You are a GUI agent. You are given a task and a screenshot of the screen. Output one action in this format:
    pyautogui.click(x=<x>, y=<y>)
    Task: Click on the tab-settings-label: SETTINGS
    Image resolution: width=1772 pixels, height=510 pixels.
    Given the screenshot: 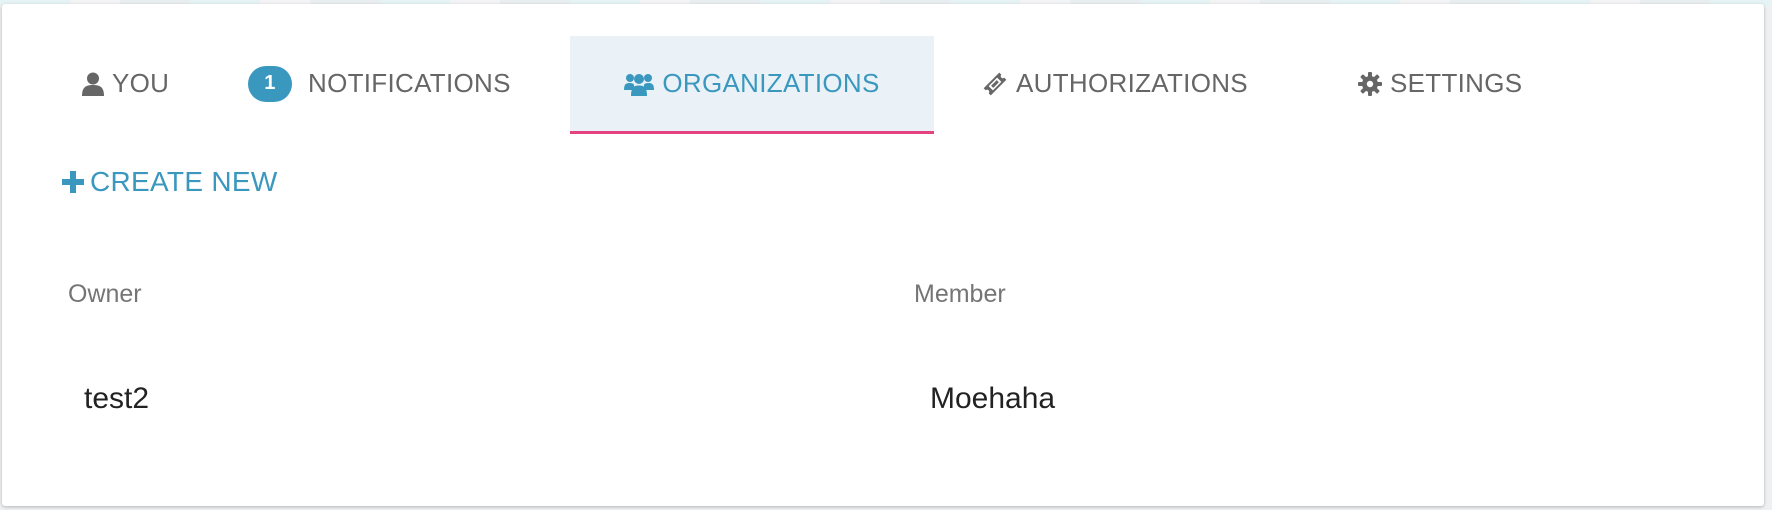 What is the action you would take?
    pyautogui.click(x=1456, y=83)
    